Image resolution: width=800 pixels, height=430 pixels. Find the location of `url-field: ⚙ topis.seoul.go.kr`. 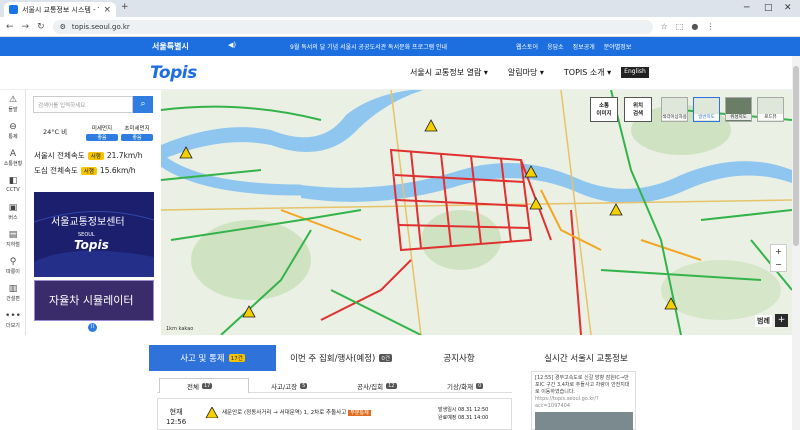

url-field: ⚙ topis.seoul.go.kr is located at coordinates (352, 26).